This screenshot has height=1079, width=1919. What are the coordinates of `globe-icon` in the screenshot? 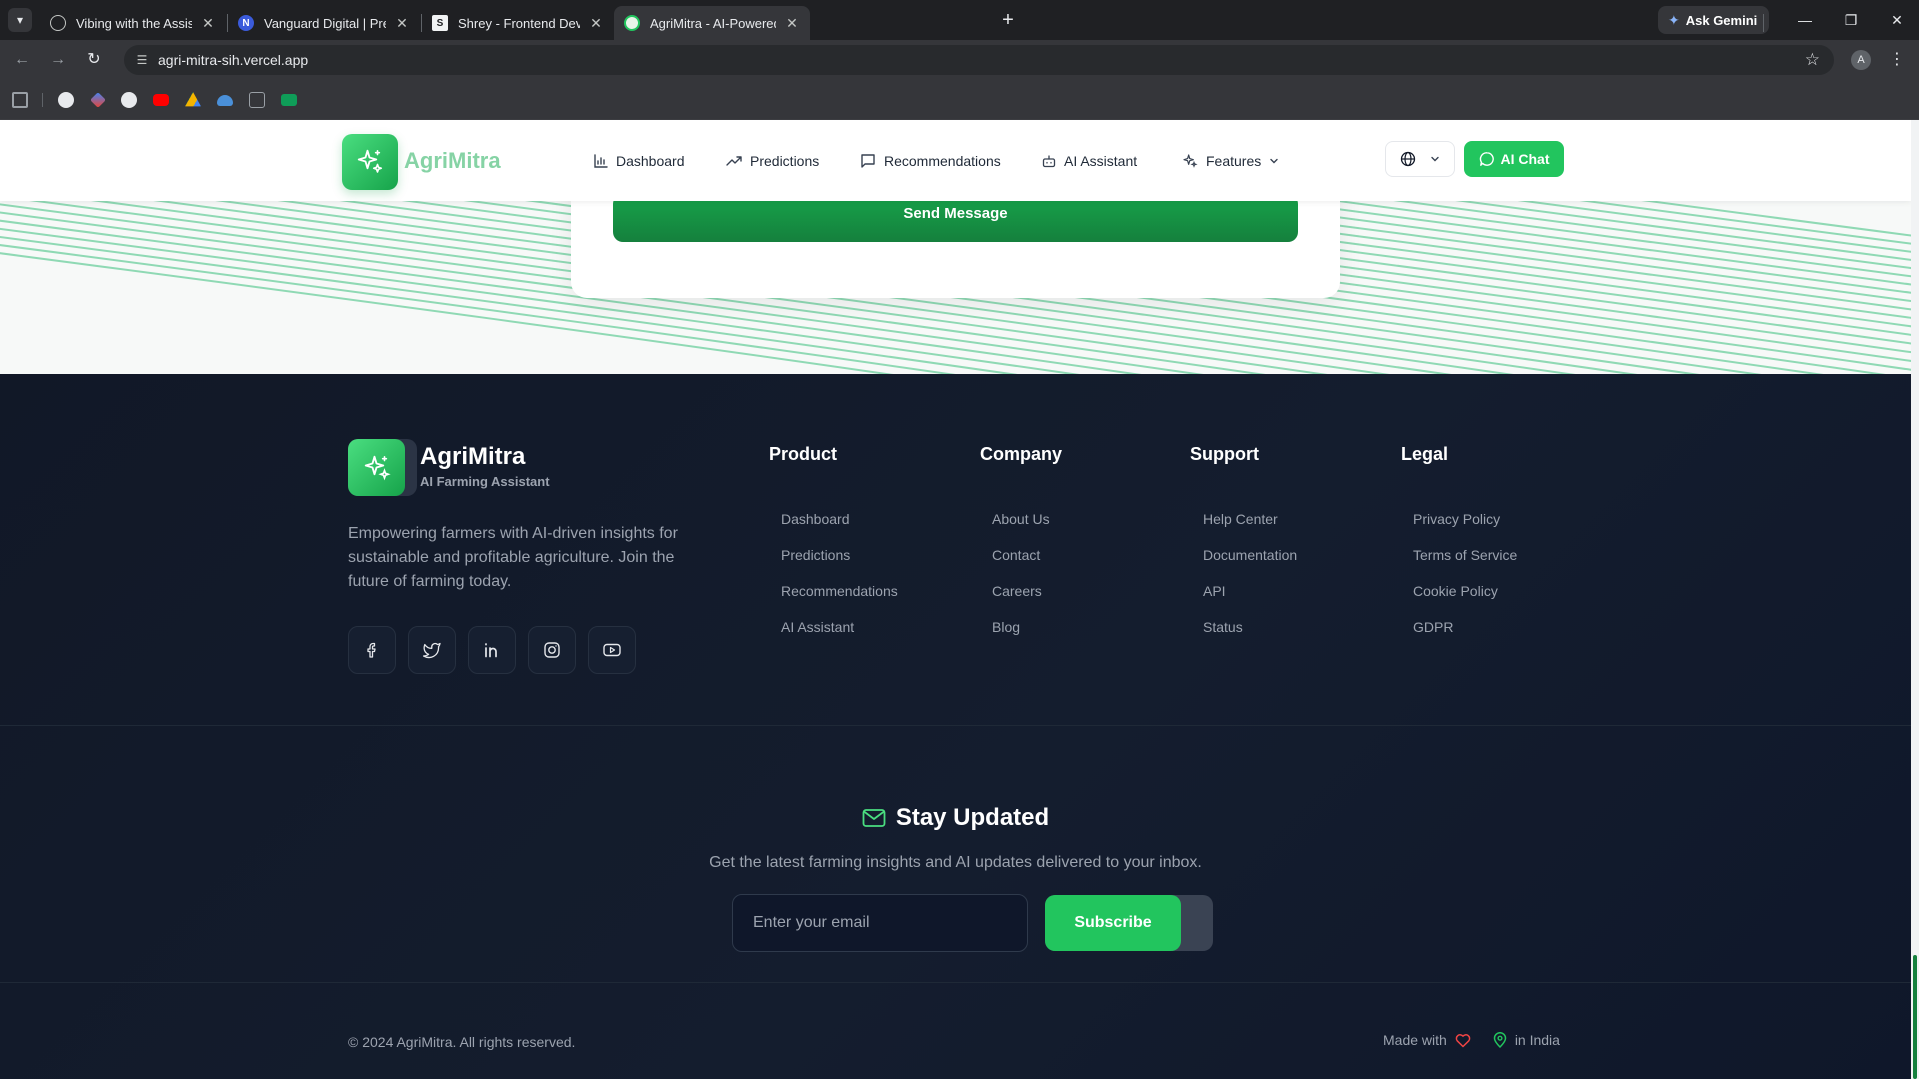 It's located at (1408, 159).